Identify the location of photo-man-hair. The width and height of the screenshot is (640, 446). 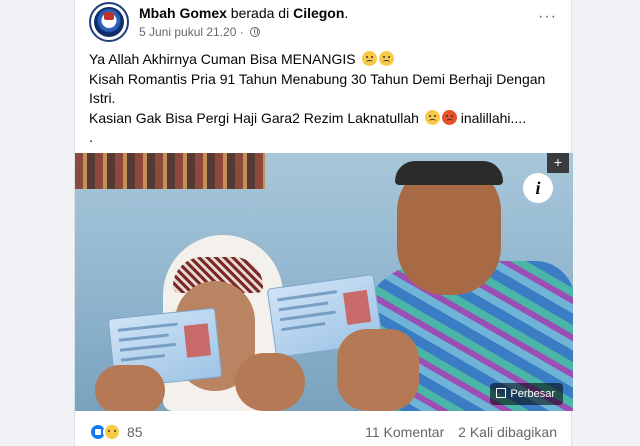
(449, 173).